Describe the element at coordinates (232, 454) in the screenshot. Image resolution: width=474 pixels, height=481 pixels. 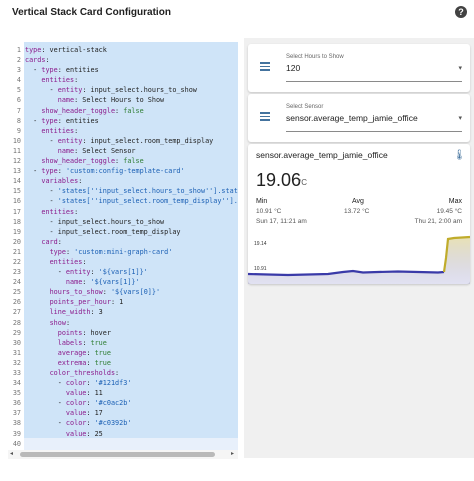
I see `scroll-right-arrow-icon: ▸` at that location.